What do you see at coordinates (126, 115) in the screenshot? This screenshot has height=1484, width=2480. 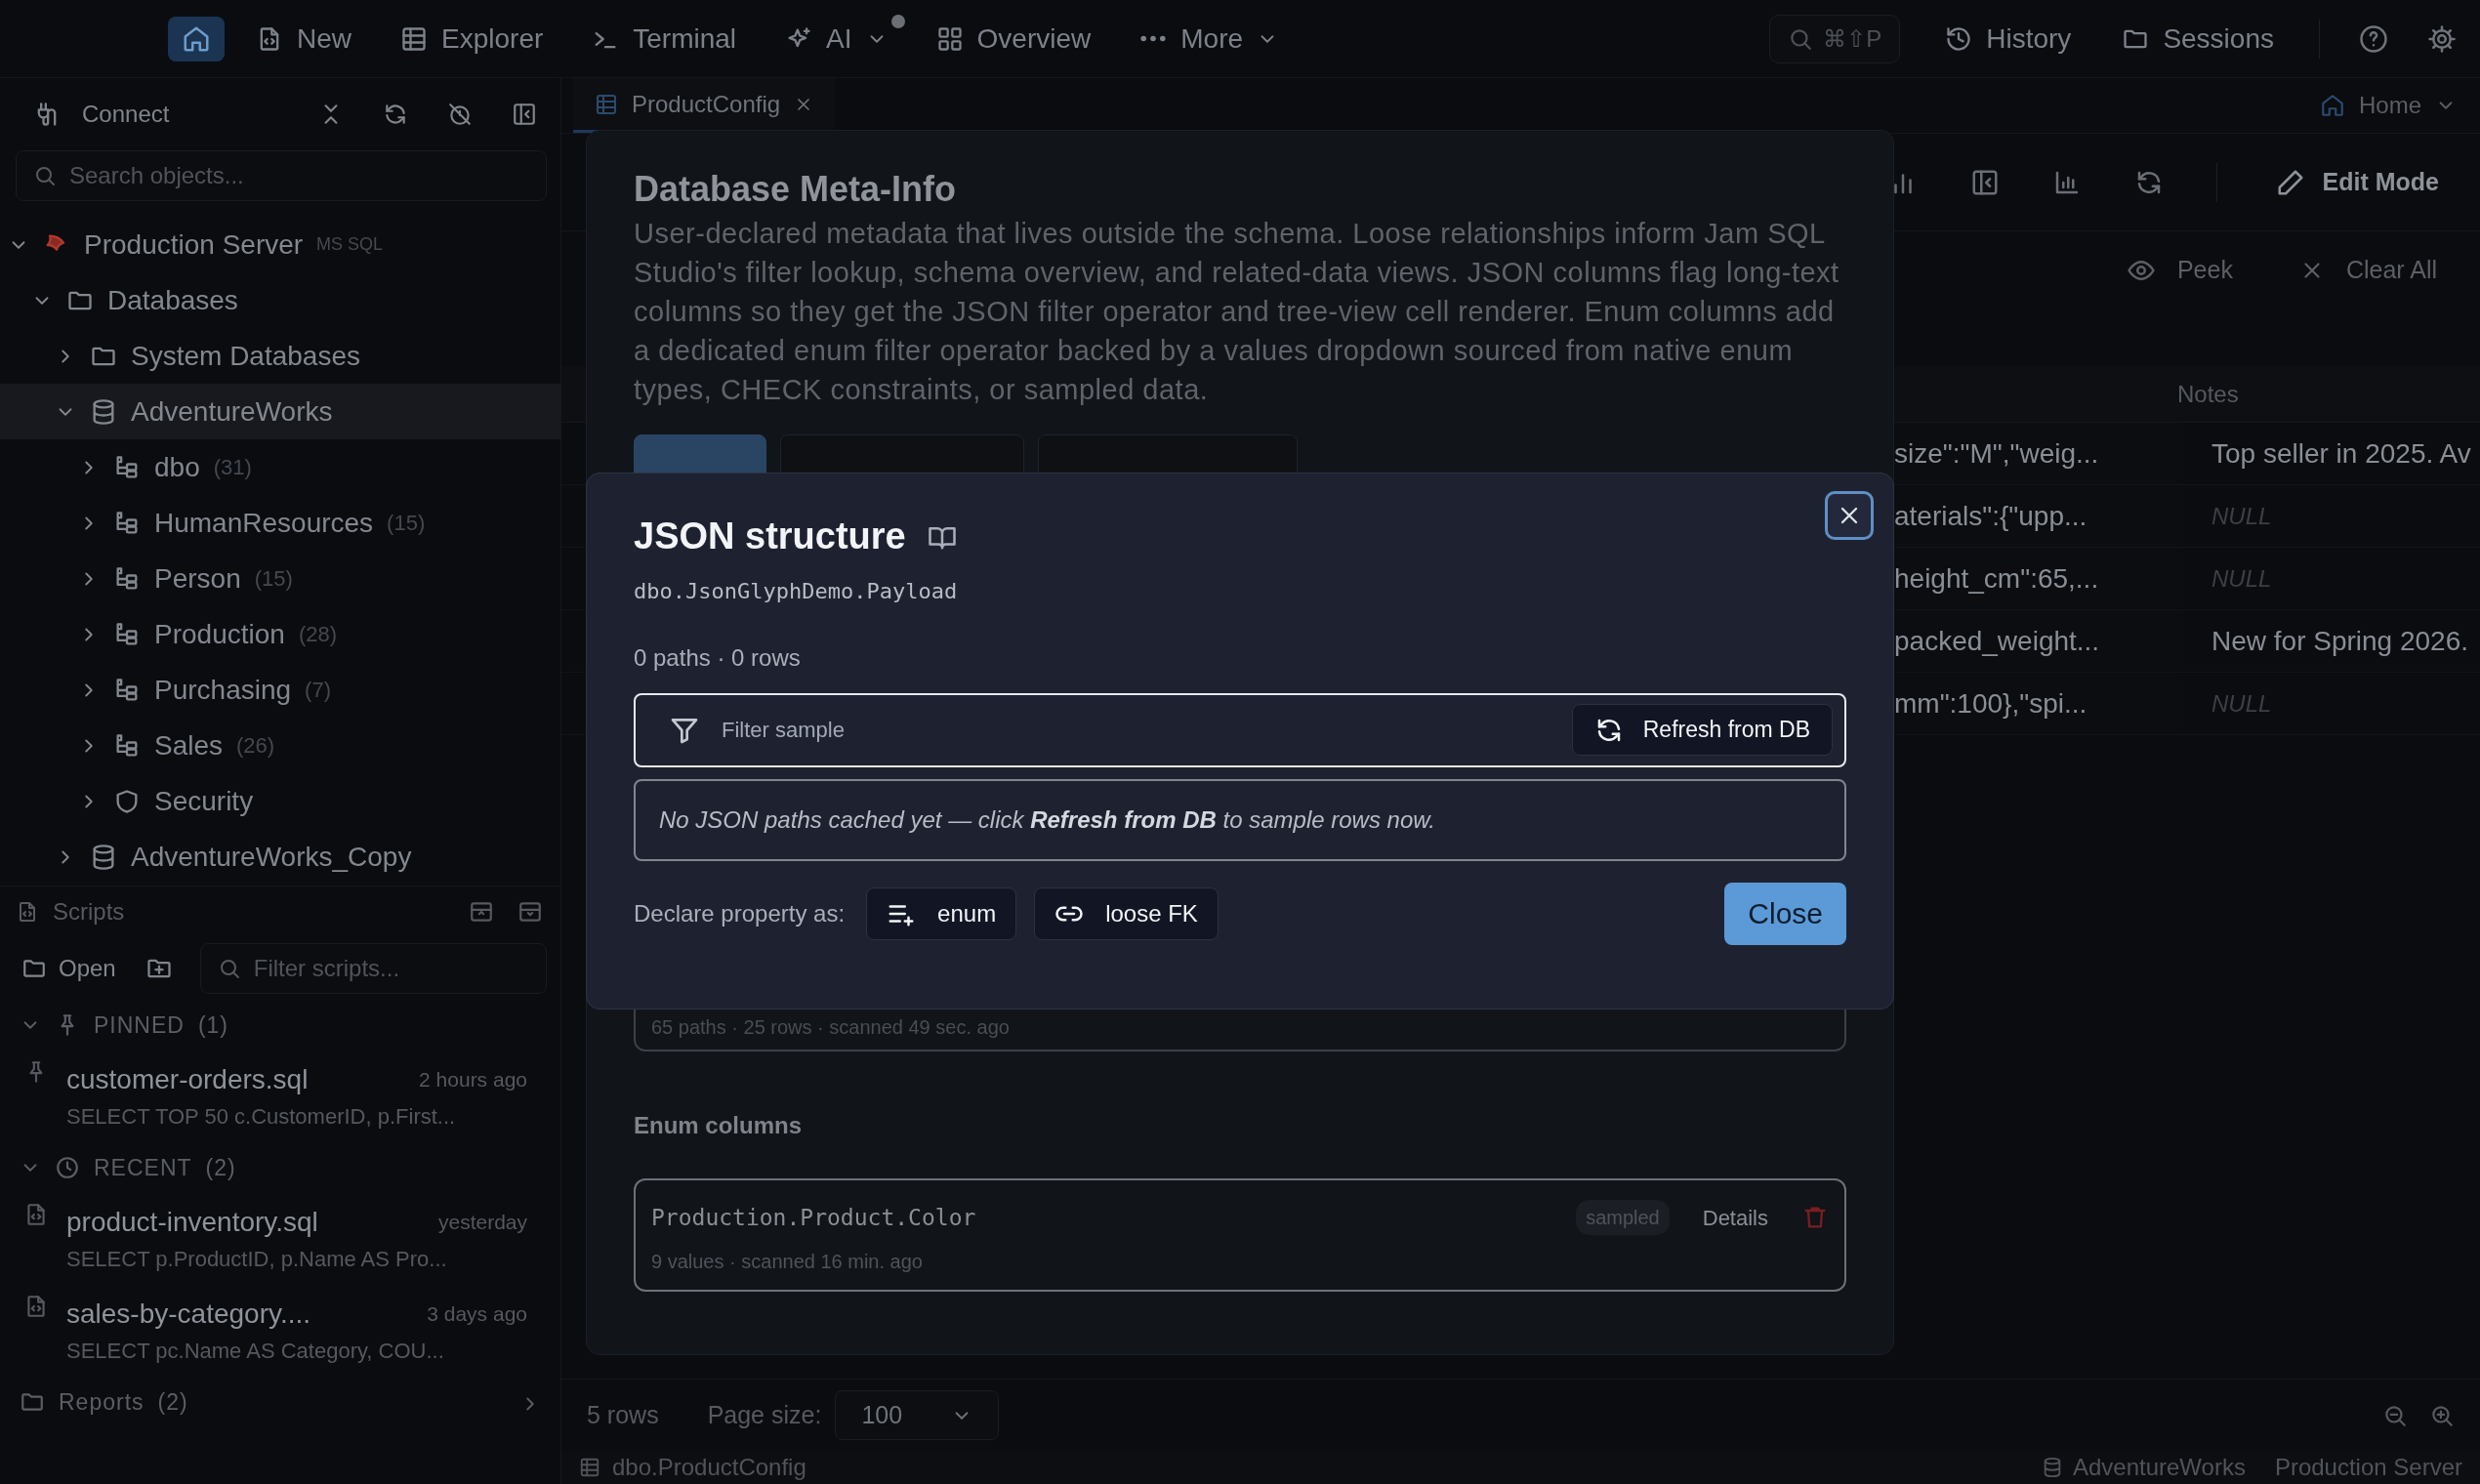 I see `panel-title: Connect` at bounding box center [126, 115].